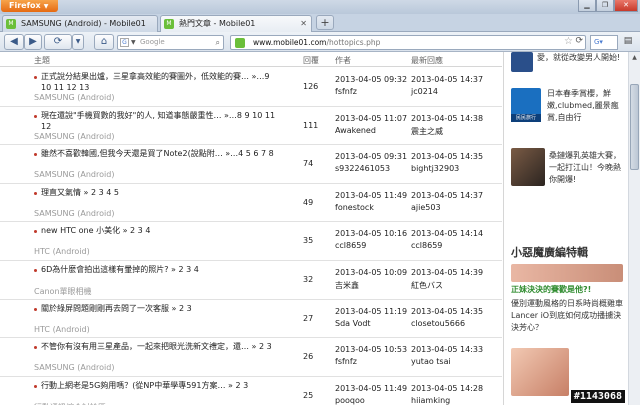 This screenshot has width=640, height=405. Describe the element at coordinates (408, 42) in the screenshot. I see `address-bar: www.mobile01.com/hottopics.php ☆ ⟳` at that location.